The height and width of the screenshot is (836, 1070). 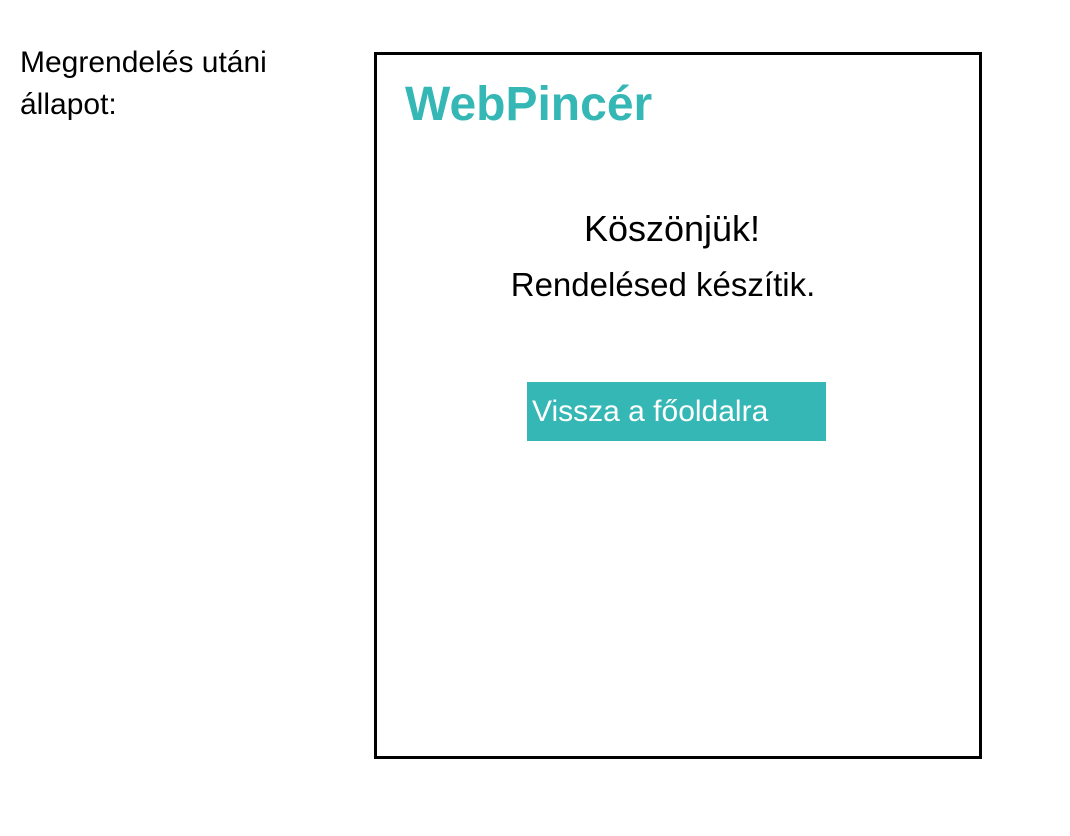 What do you see at coordinates (663, 284) in the screenshot?
I see `order-status-message: Rendelésed készítik.` at bounding box center [663, 284].